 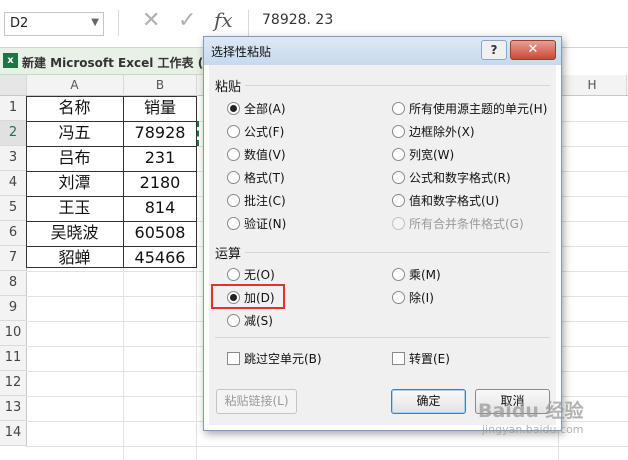 I want to click on row-header: 1, so click(x=13, y=108).